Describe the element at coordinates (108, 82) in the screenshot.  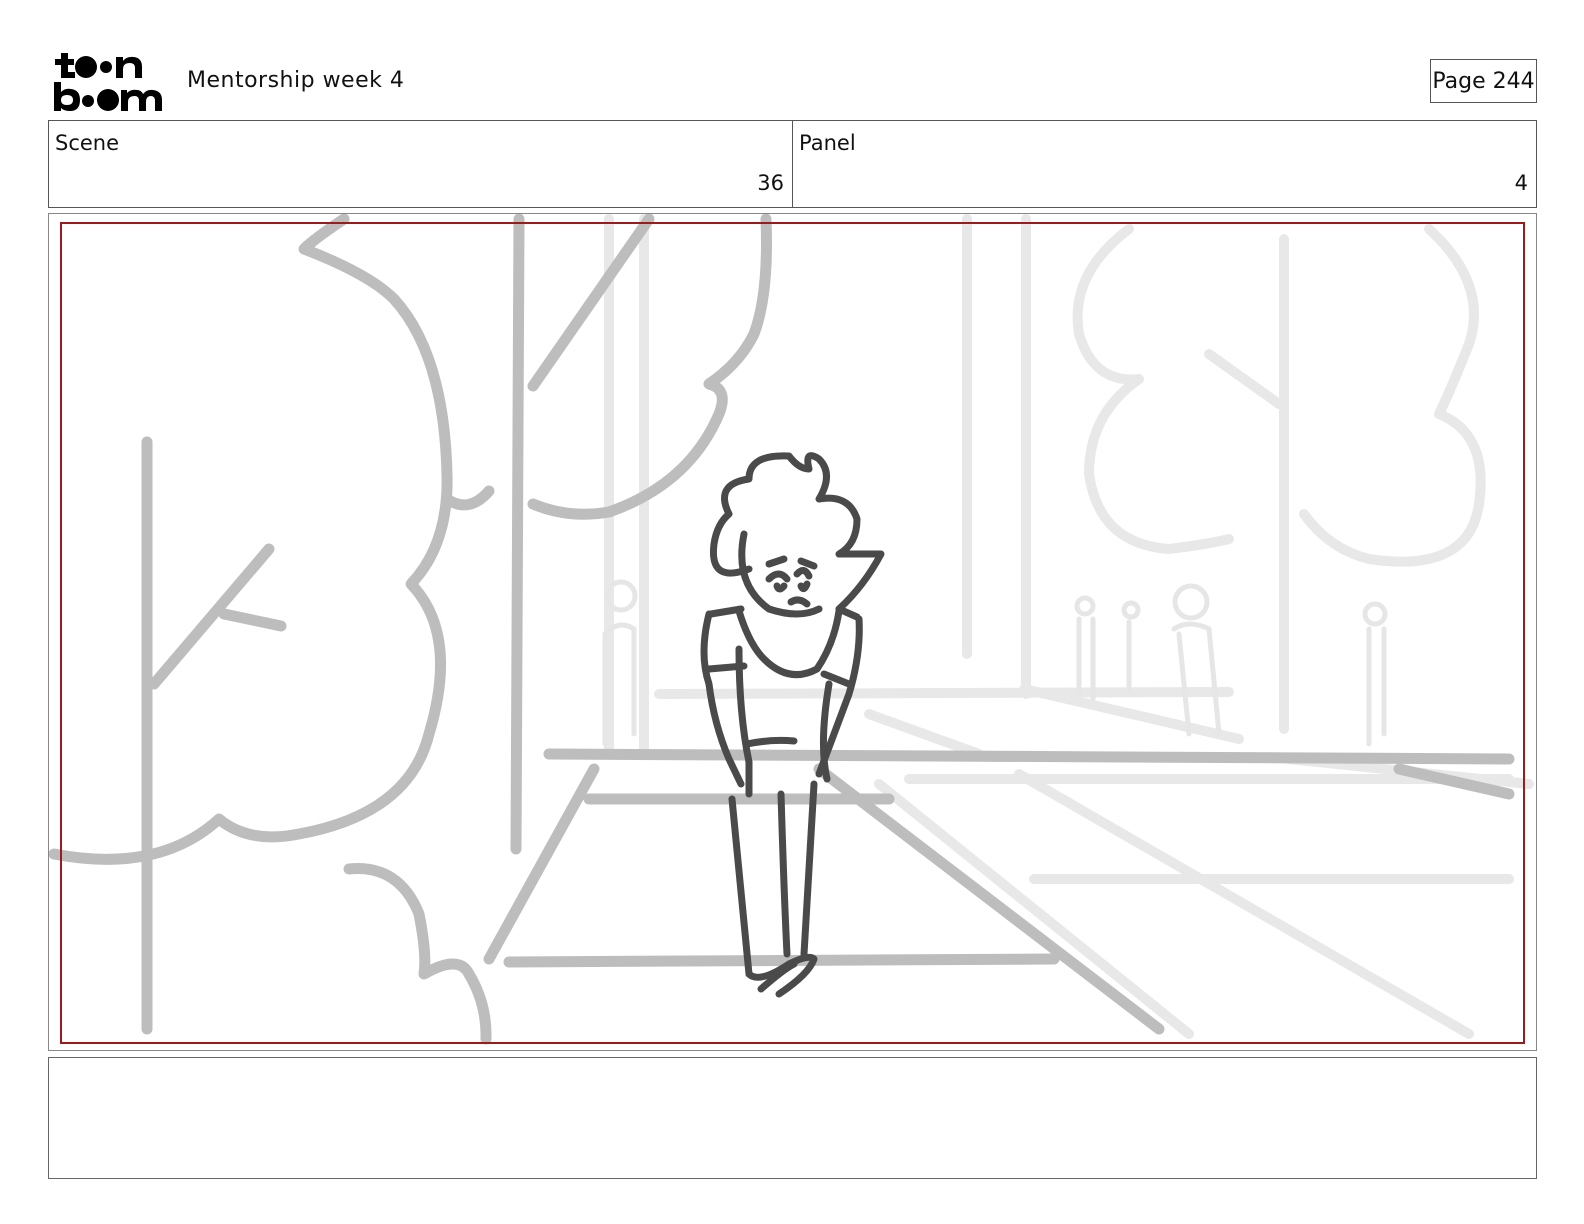
I see `toon-boom-logo` at that location.